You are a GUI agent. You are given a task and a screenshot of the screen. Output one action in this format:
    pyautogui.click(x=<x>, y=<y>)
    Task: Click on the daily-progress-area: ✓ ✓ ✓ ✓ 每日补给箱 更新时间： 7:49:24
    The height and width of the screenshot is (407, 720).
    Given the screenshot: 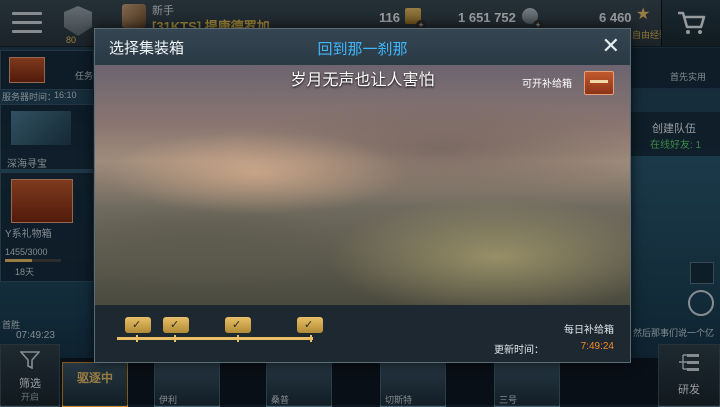 What is the action you would take?
    pyautogui.click(x=362, y=333)
    